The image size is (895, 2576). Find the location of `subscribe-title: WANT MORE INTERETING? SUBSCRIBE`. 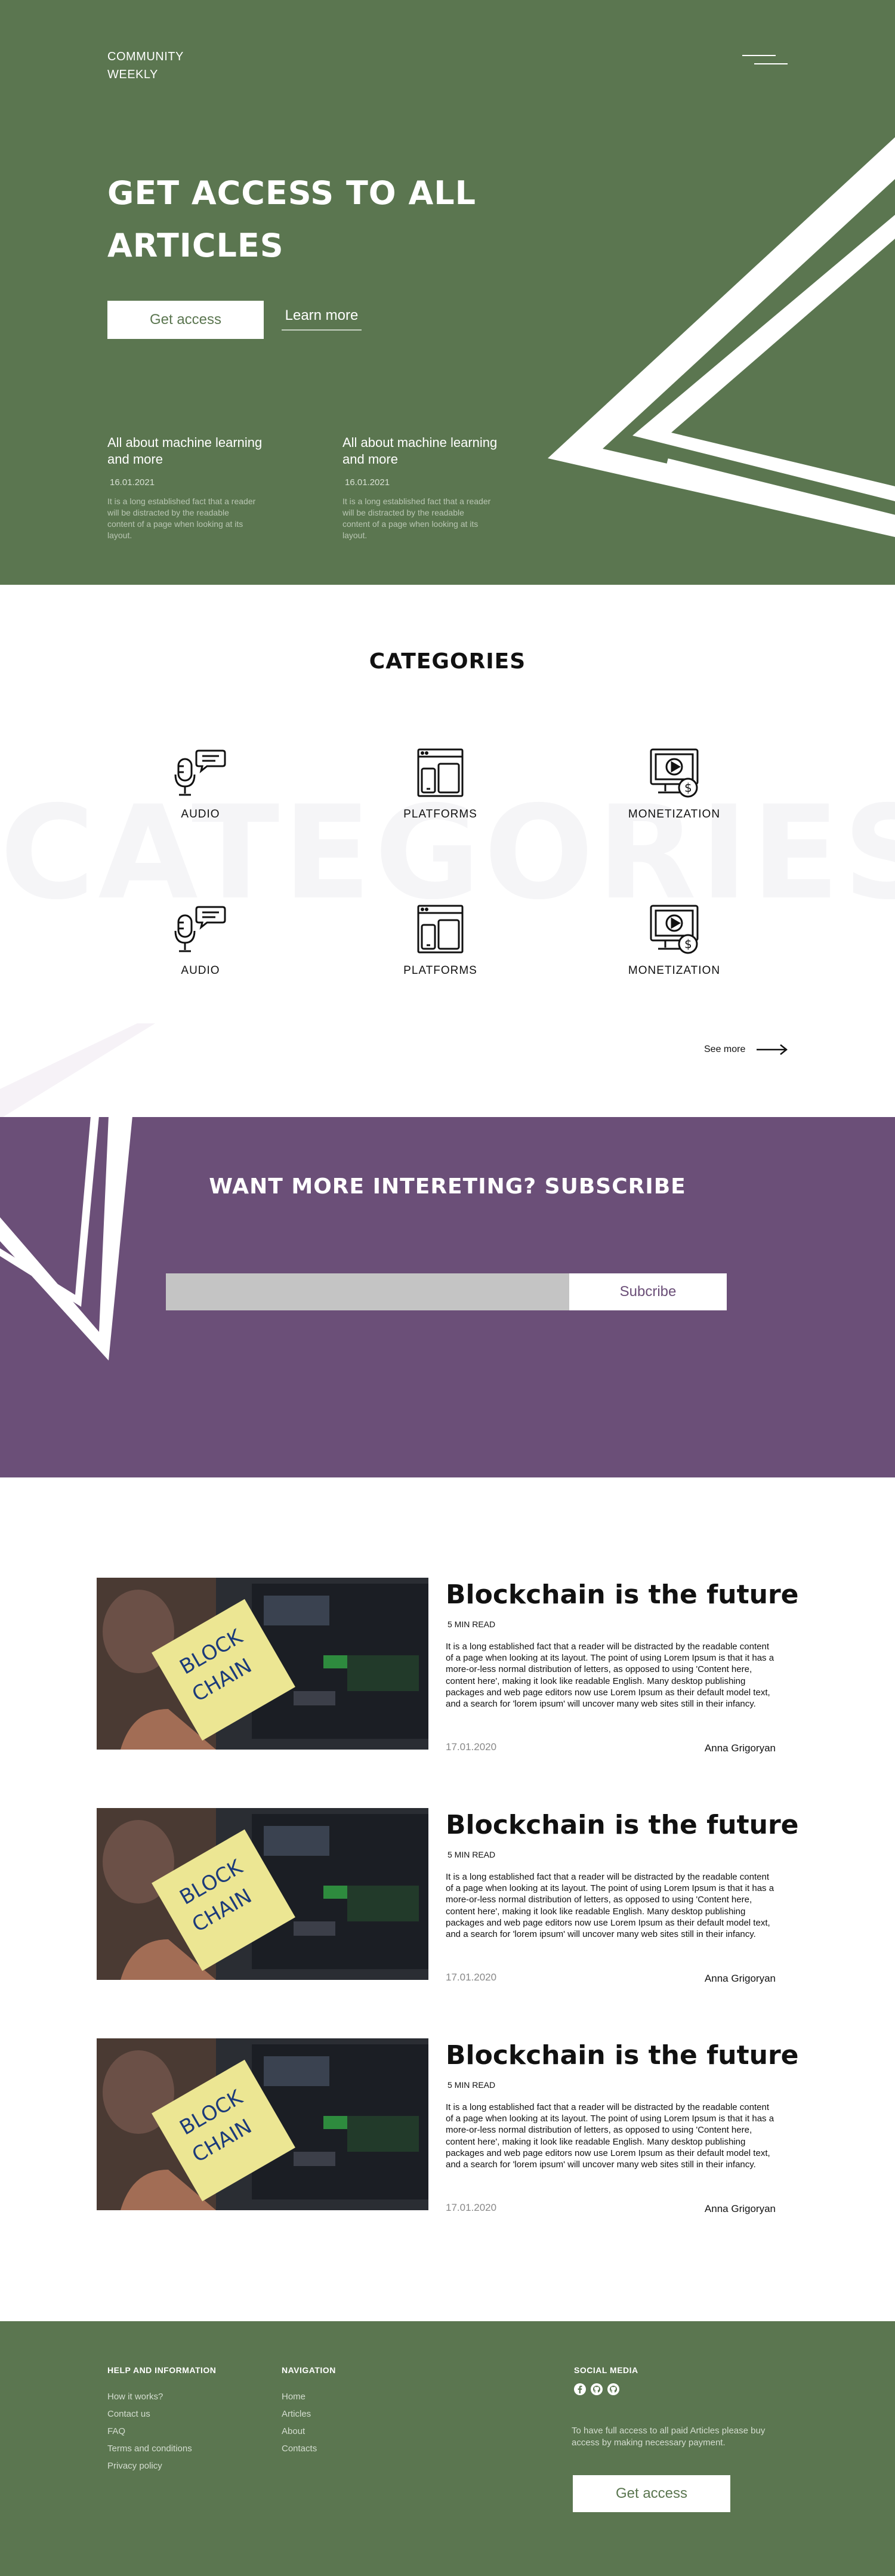

subscribe-title: WANT MORE INTERETING? SUBSCRIBE is located at coordinates (447, 1186).